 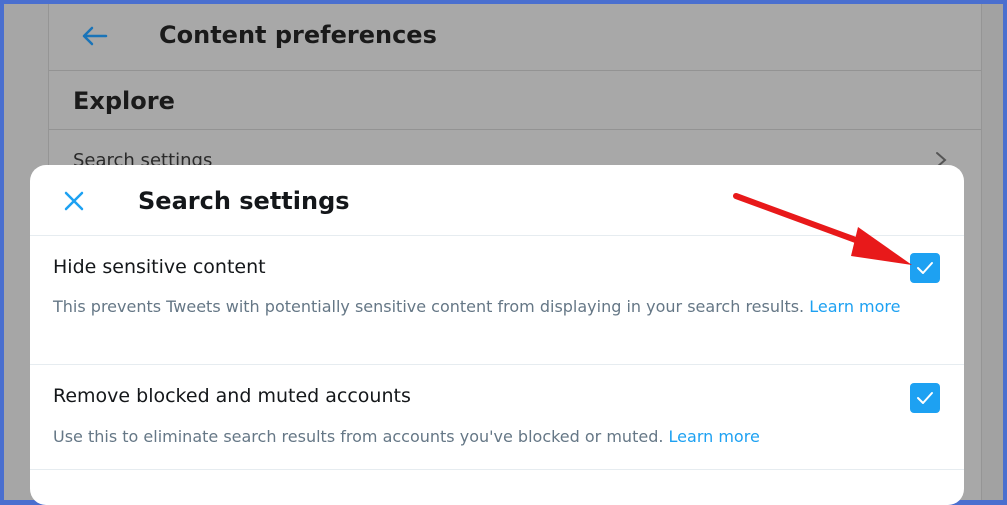 I want to click on arrow-left-icon, so click(x=94, y=36).